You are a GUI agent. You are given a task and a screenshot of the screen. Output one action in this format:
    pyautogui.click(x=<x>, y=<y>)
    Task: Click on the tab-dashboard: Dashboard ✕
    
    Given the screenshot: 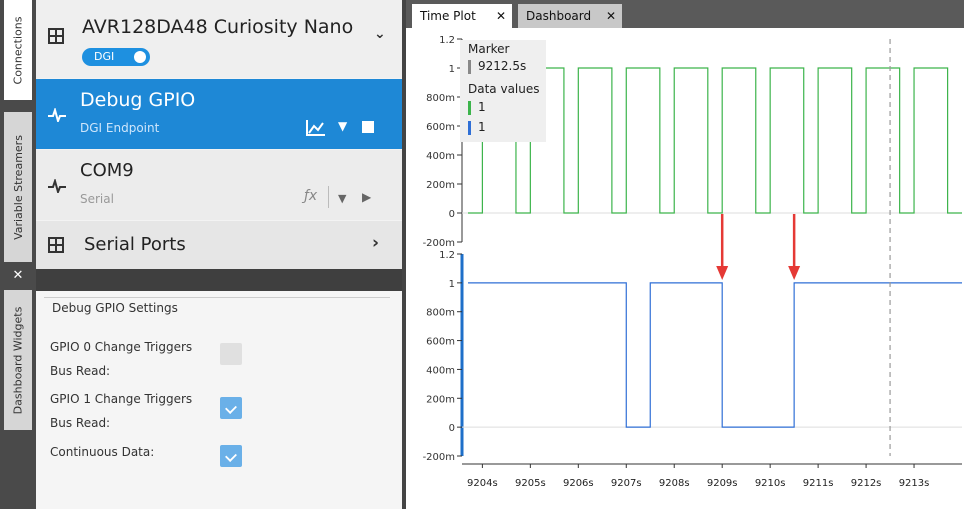 What is the action you would take?
    pyautogui.click(x=570, y=16)
    